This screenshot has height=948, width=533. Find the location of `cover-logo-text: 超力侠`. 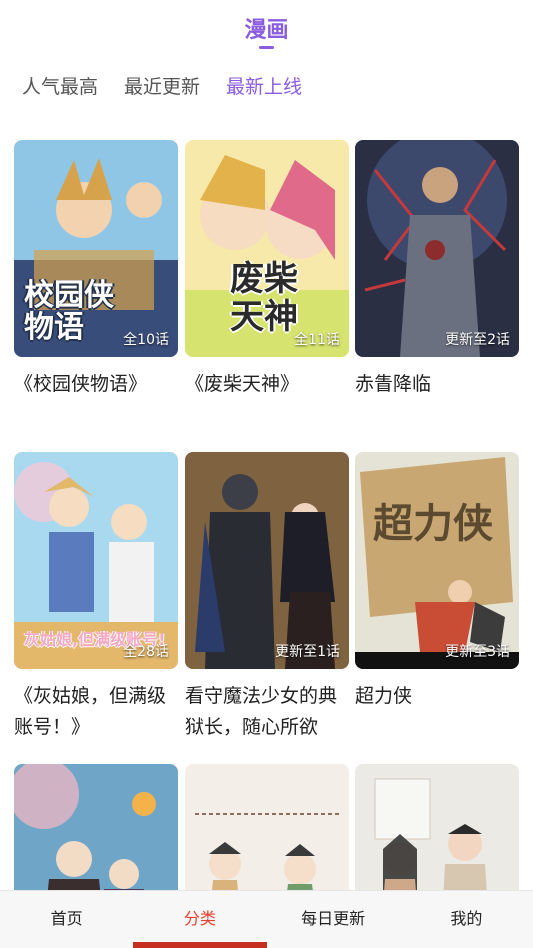

cover-logo-text: 超力侠 is located at coordinates (433, 524).